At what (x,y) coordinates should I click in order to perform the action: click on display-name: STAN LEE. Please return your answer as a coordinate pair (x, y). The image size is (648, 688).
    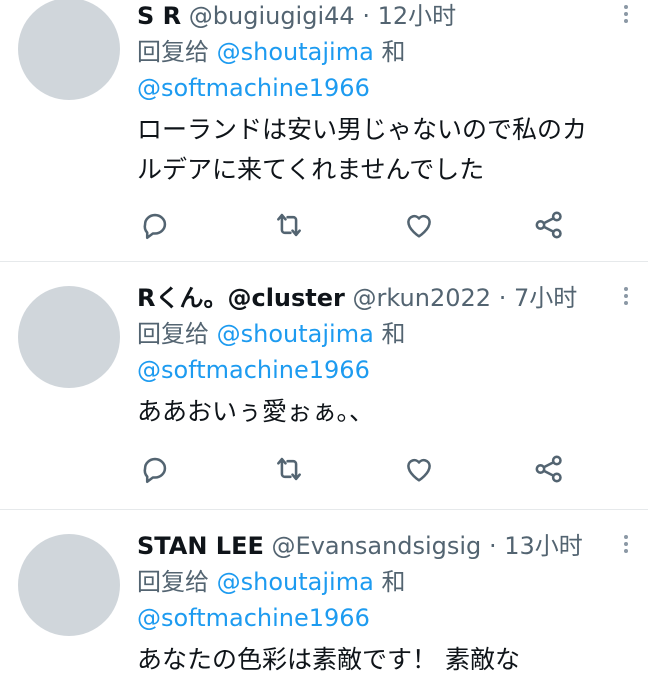
    Looking at the image, I should click on (200, 546).